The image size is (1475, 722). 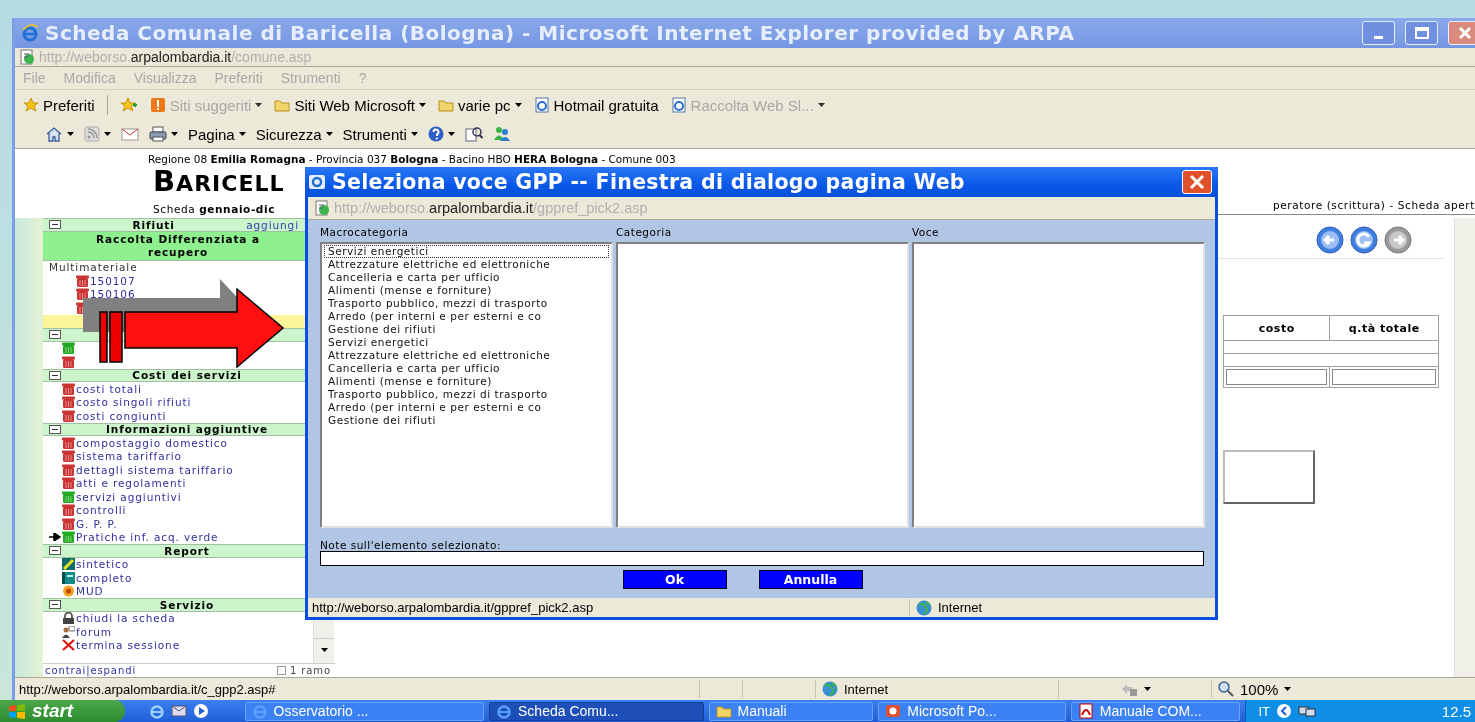 What do you see at coordinates (596, 105) in the screenshot?
I see `favorites-item: Hotmail gratuita` at bounding box center [596, 105].